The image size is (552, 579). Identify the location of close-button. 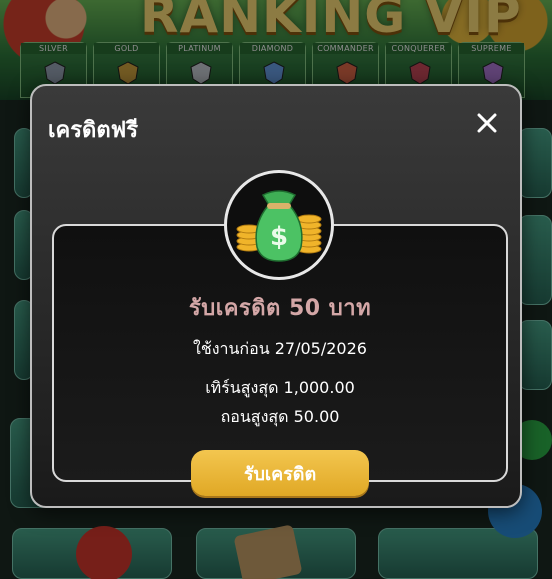
(487, 123).